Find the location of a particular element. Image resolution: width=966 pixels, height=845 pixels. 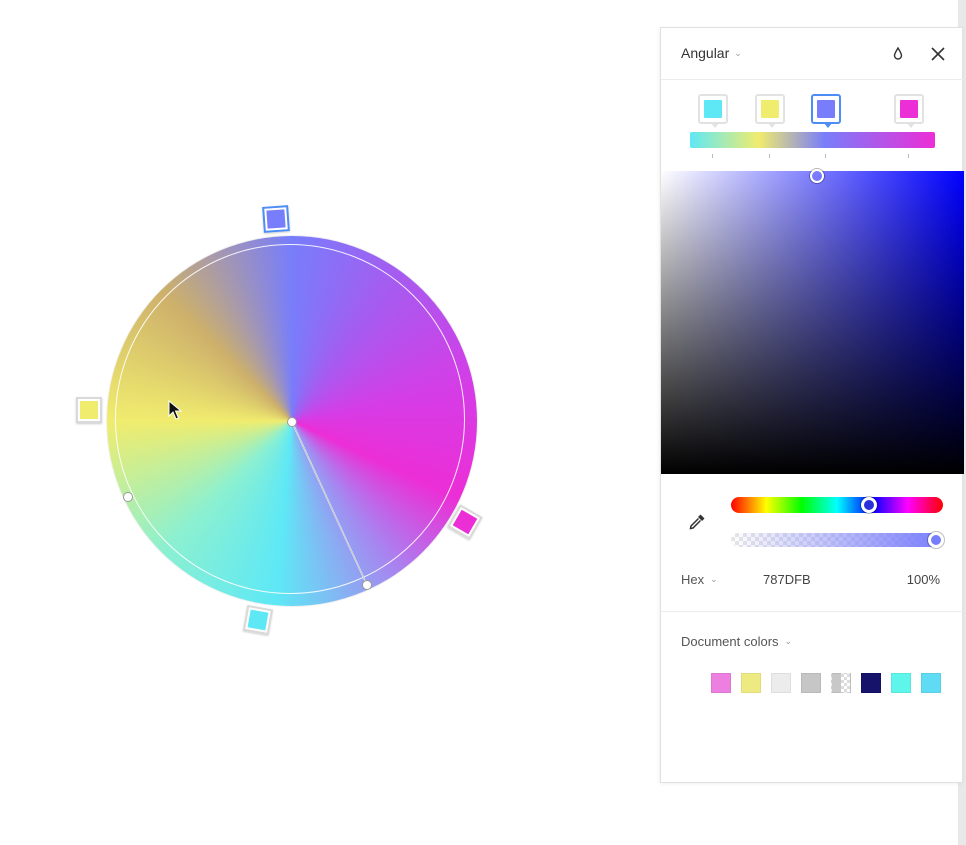

document-colors-dropdown: Document colors ⌄ is located at coordinates (736, 641).